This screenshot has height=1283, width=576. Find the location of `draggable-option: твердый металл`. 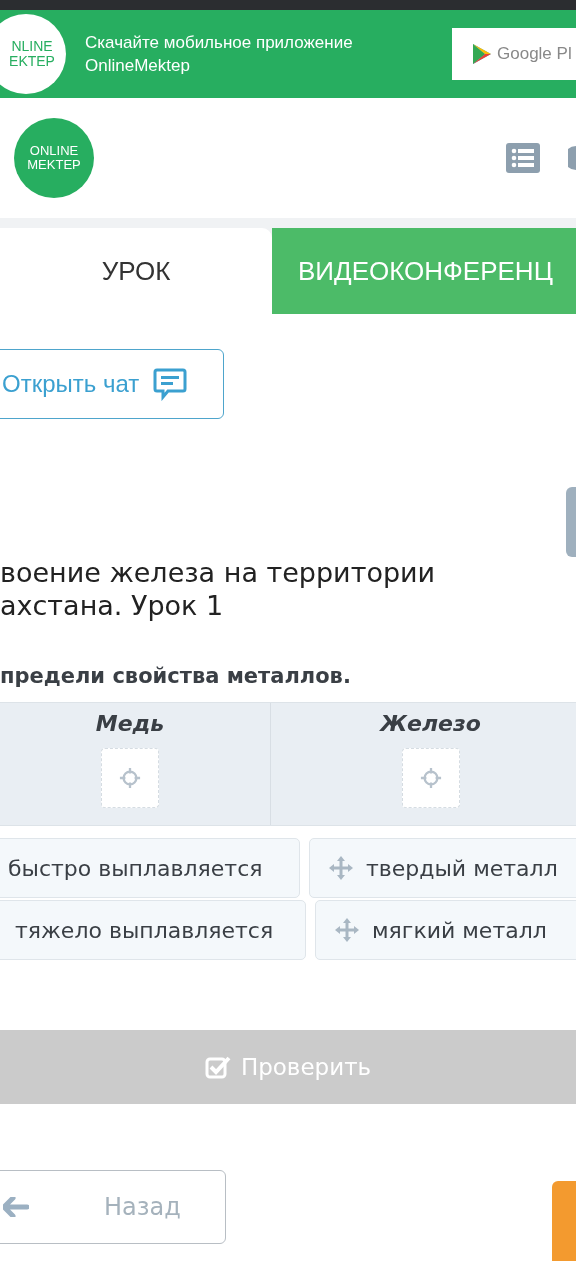

draggable-option: твердый металл is located at coordinates (442, 868).